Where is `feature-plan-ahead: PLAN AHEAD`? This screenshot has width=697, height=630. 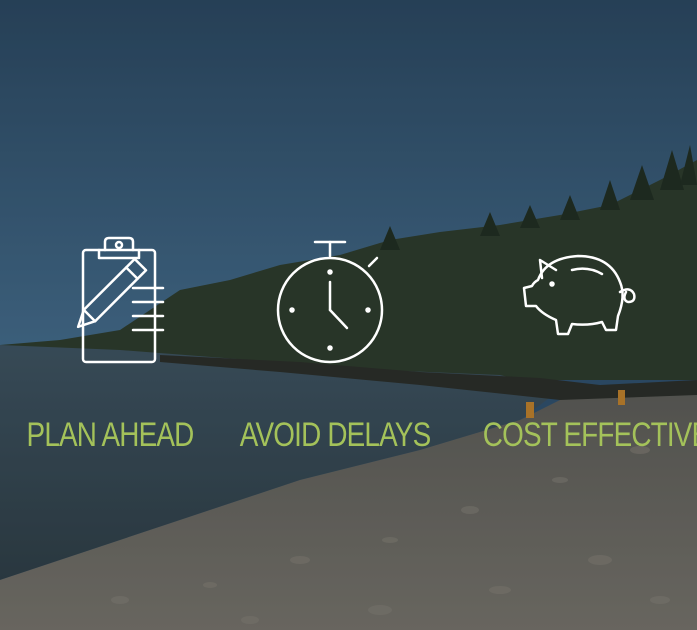 feature-plan-ahead: PLAN AHEAD is located at coordinates (110, 342).